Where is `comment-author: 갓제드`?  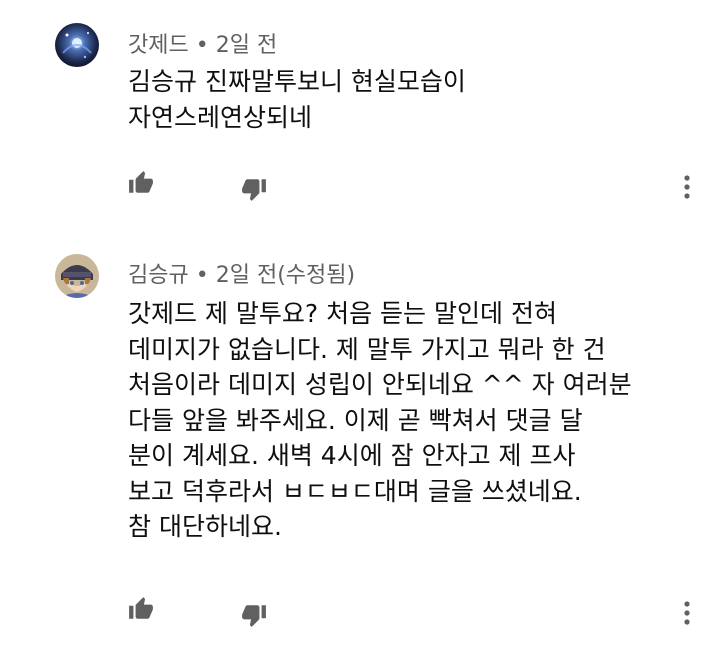 comment-author: 갓제드 is located at coordinates (158, 45).